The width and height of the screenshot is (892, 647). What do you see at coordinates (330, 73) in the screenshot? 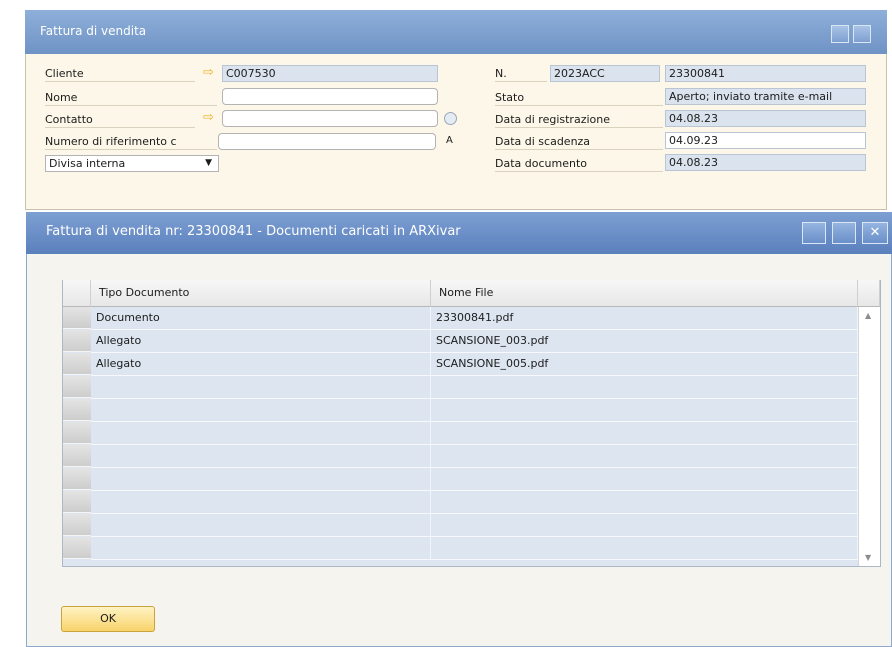
I see `cliente-field: C007530` at bounding box center [330, 73].